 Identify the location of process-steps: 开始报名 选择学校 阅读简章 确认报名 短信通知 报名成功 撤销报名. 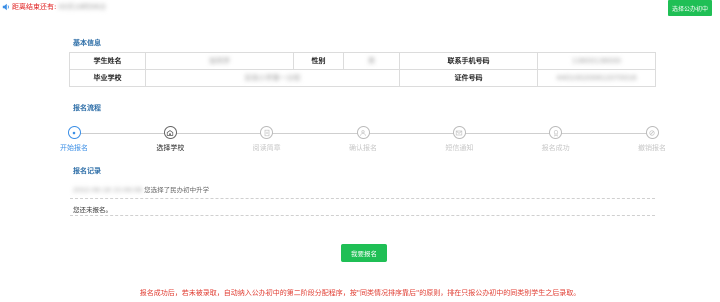
(363, 141).